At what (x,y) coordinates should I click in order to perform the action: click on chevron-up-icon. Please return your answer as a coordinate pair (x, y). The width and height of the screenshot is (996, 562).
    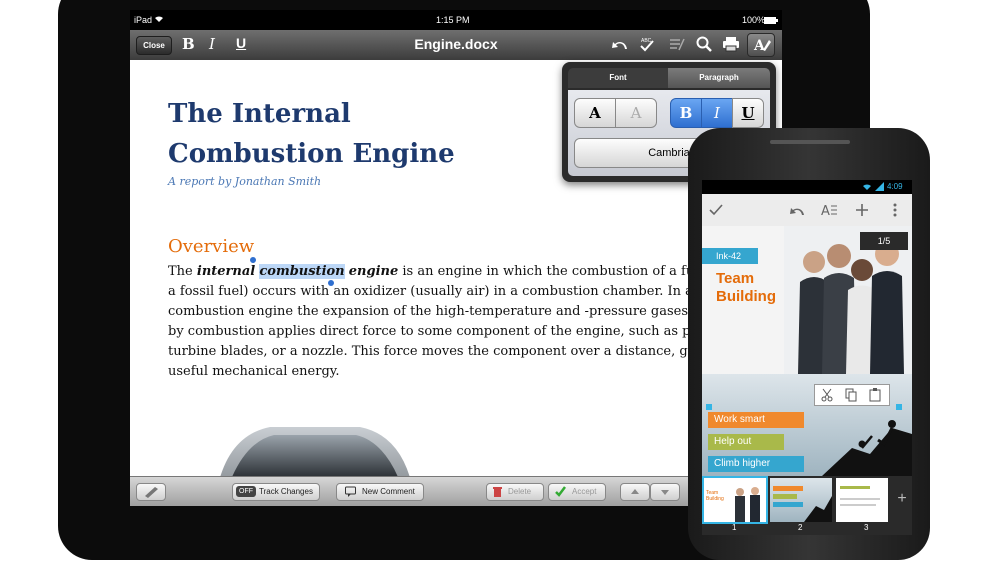
    Looking at the image, I should click on (635, 491).